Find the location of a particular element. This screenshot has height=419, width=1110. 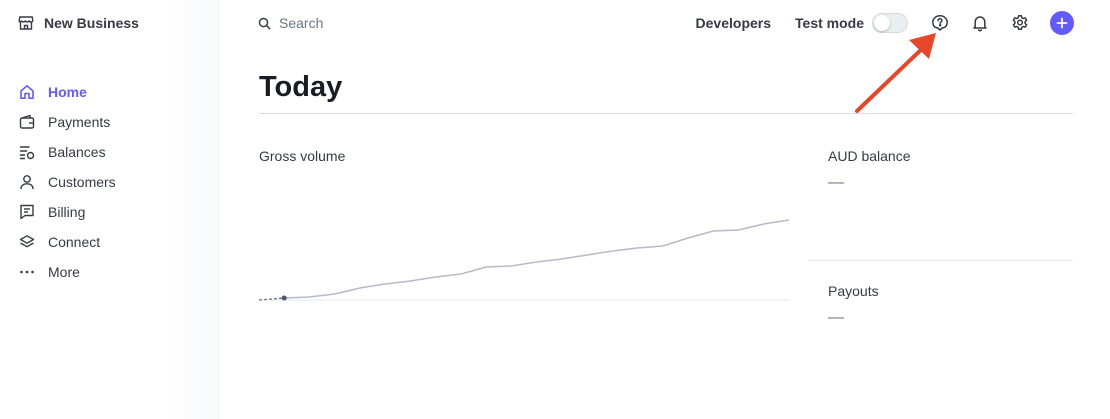

create-button is located at coordinates (1062, 23).